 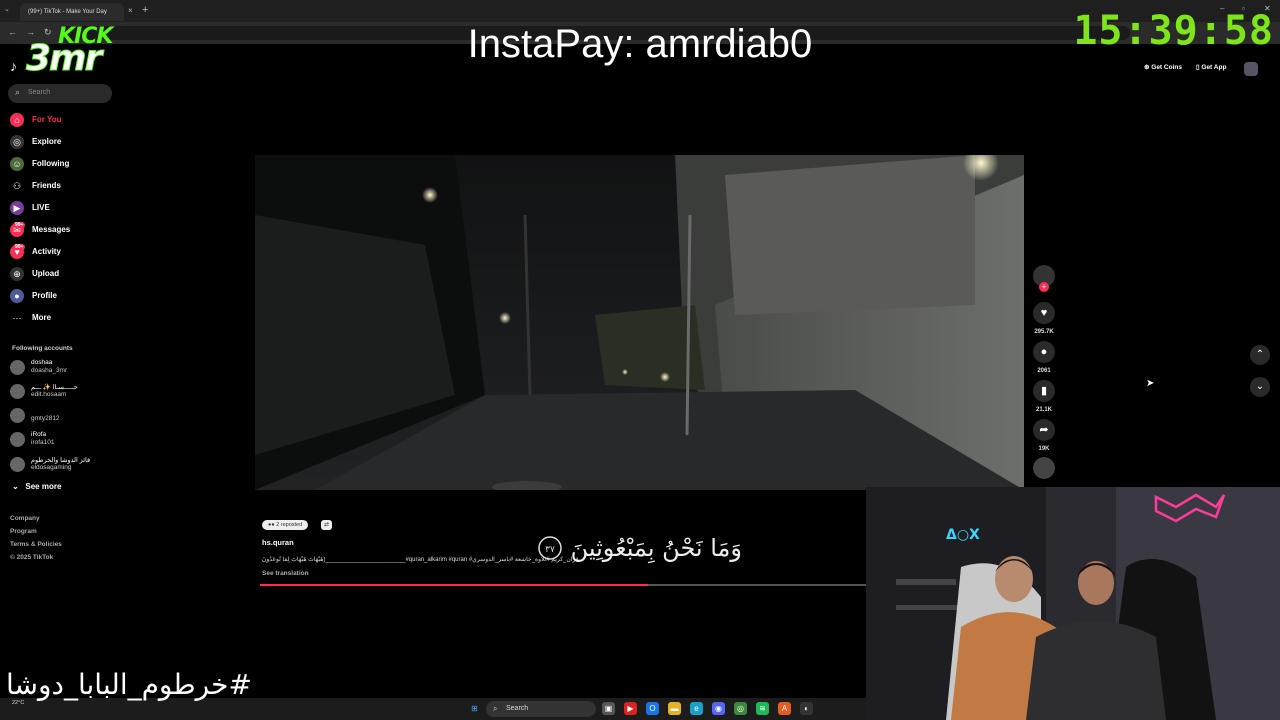 I want to click on sidebar-item-activity: ♥ Activity, so click(x=65, y=252).